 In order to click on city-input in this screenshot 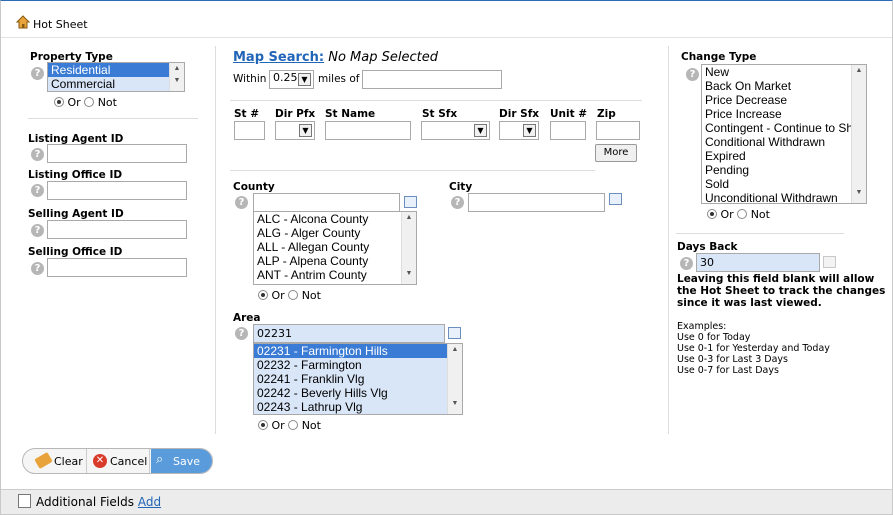, I will do `click(536, 202)`.